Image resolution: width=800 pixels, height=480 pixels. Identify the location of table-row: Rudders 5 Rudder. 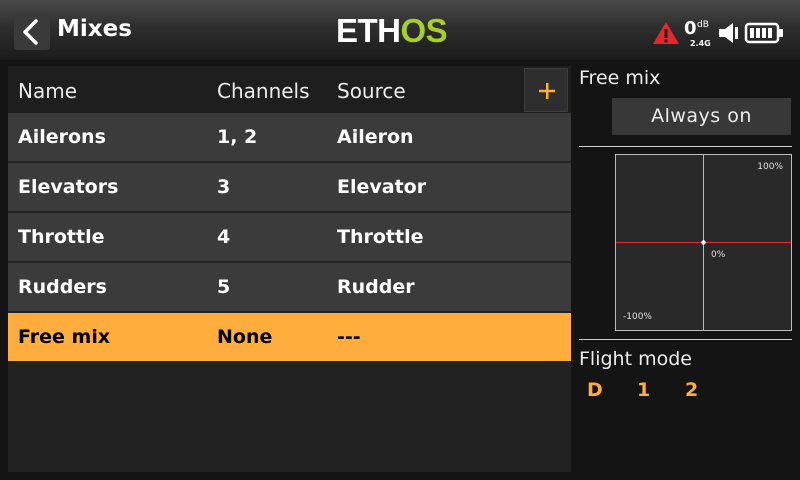
(289, 287).